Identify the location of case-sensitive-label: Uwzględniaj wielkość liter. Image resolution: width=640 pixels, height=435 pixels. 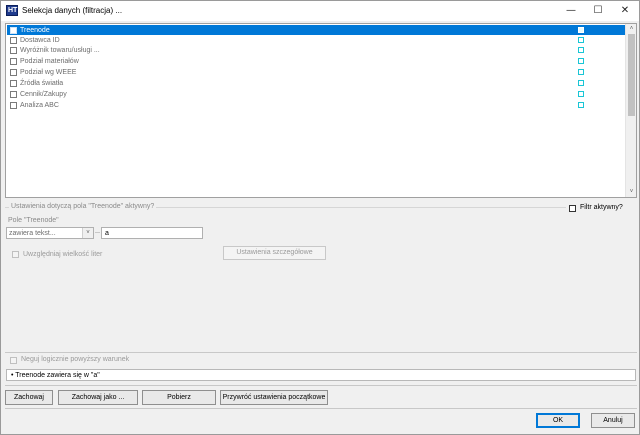
(63, 254).